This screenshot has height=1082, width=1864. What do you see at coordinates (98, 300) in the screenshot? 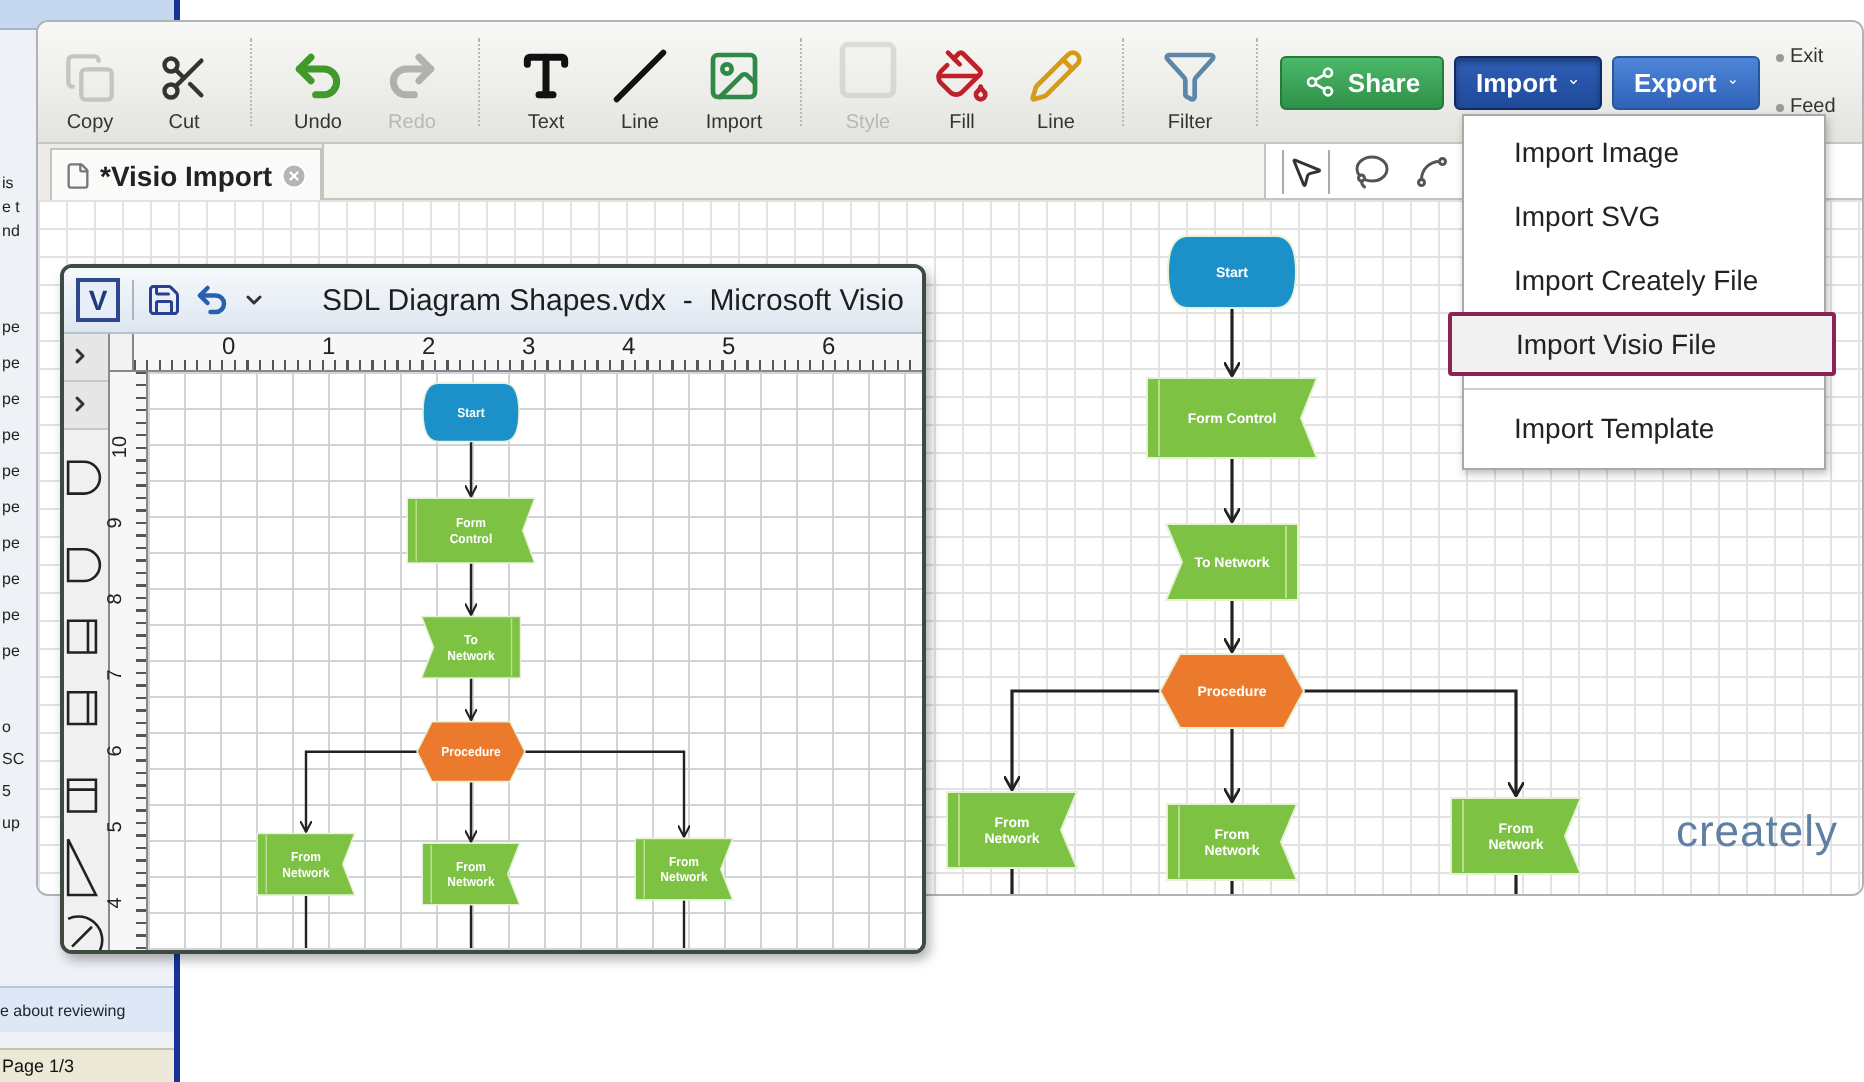
I see `app-logo: V` at bounding box center [98, 300].